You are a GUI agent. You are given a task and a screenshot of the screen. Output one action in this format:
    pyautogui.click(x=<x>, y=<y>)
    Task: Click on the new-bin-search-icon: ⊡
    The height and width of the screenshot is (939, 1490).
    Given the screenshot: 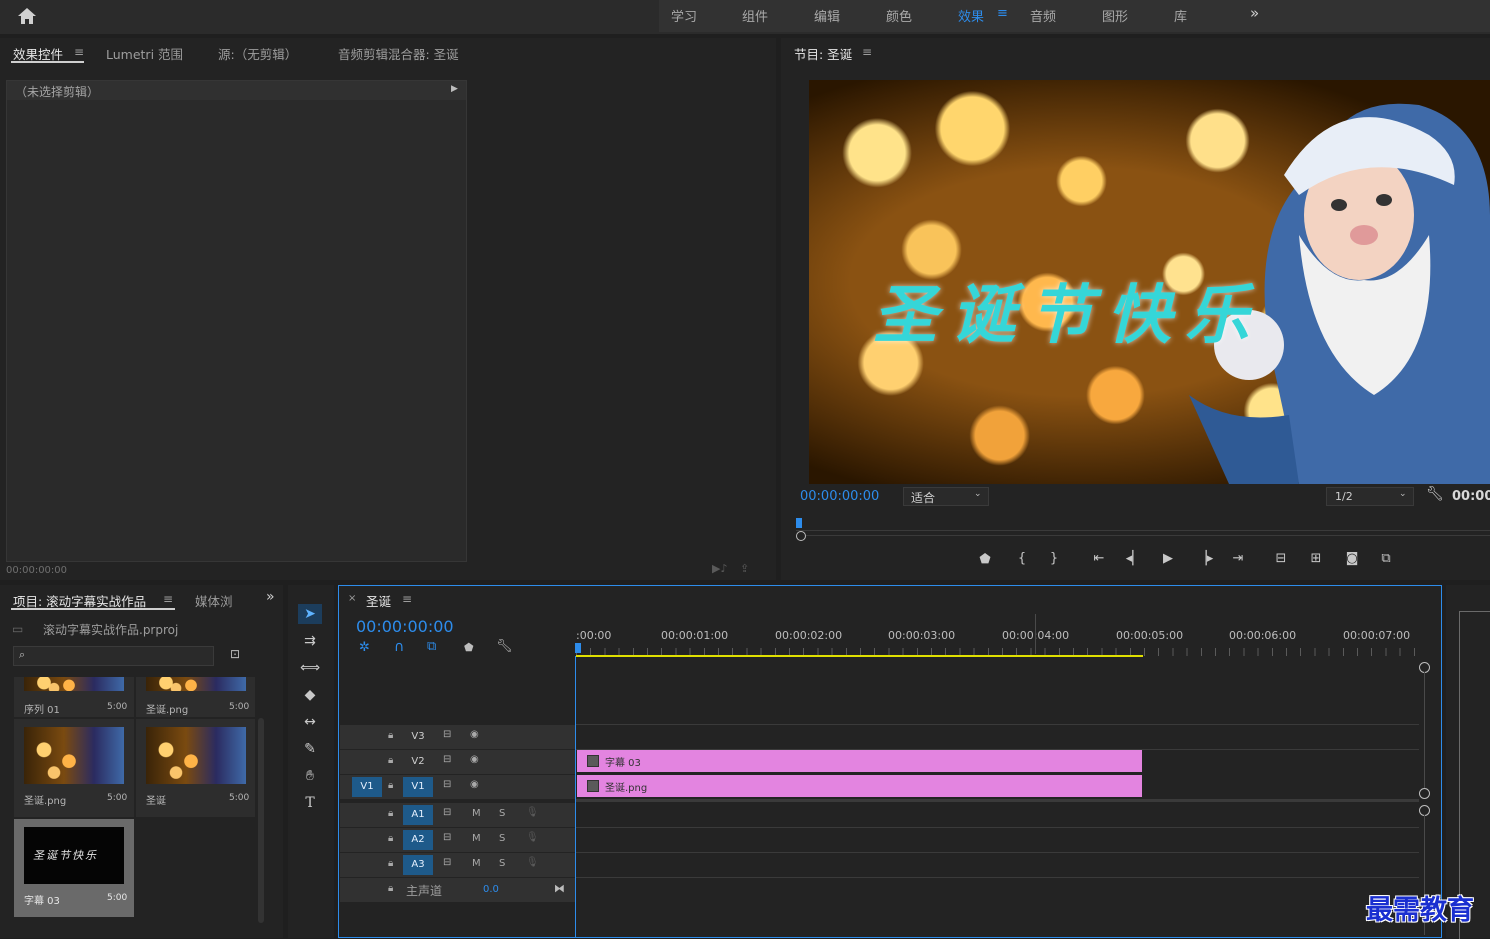 What is the action you would take?
    pyautogui.click(x=235, y=654)
    